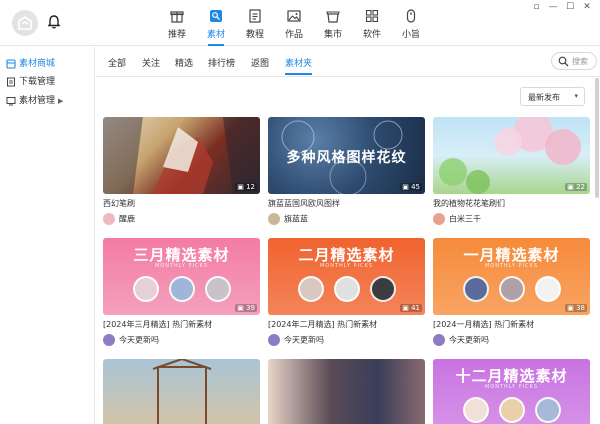 The image size is (600, 424). I want to click on manage-icon, so click(11, 100).